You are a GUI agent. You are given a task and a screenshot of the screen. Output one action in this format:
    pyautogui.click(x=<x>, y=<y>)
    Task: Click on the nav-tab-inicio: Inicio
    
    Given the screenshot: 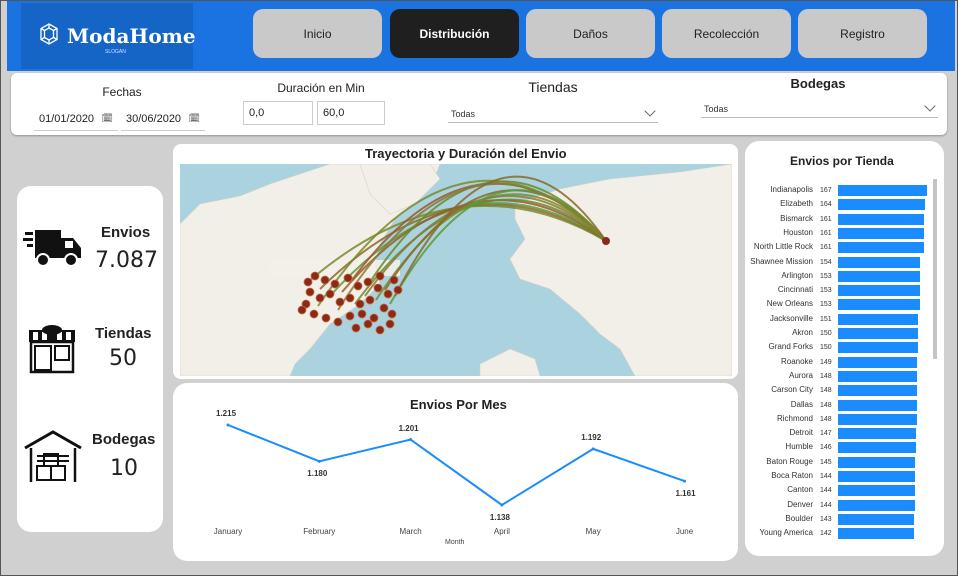 What is the action you would take?
    pyautogui.click(x=317, y=33)
    